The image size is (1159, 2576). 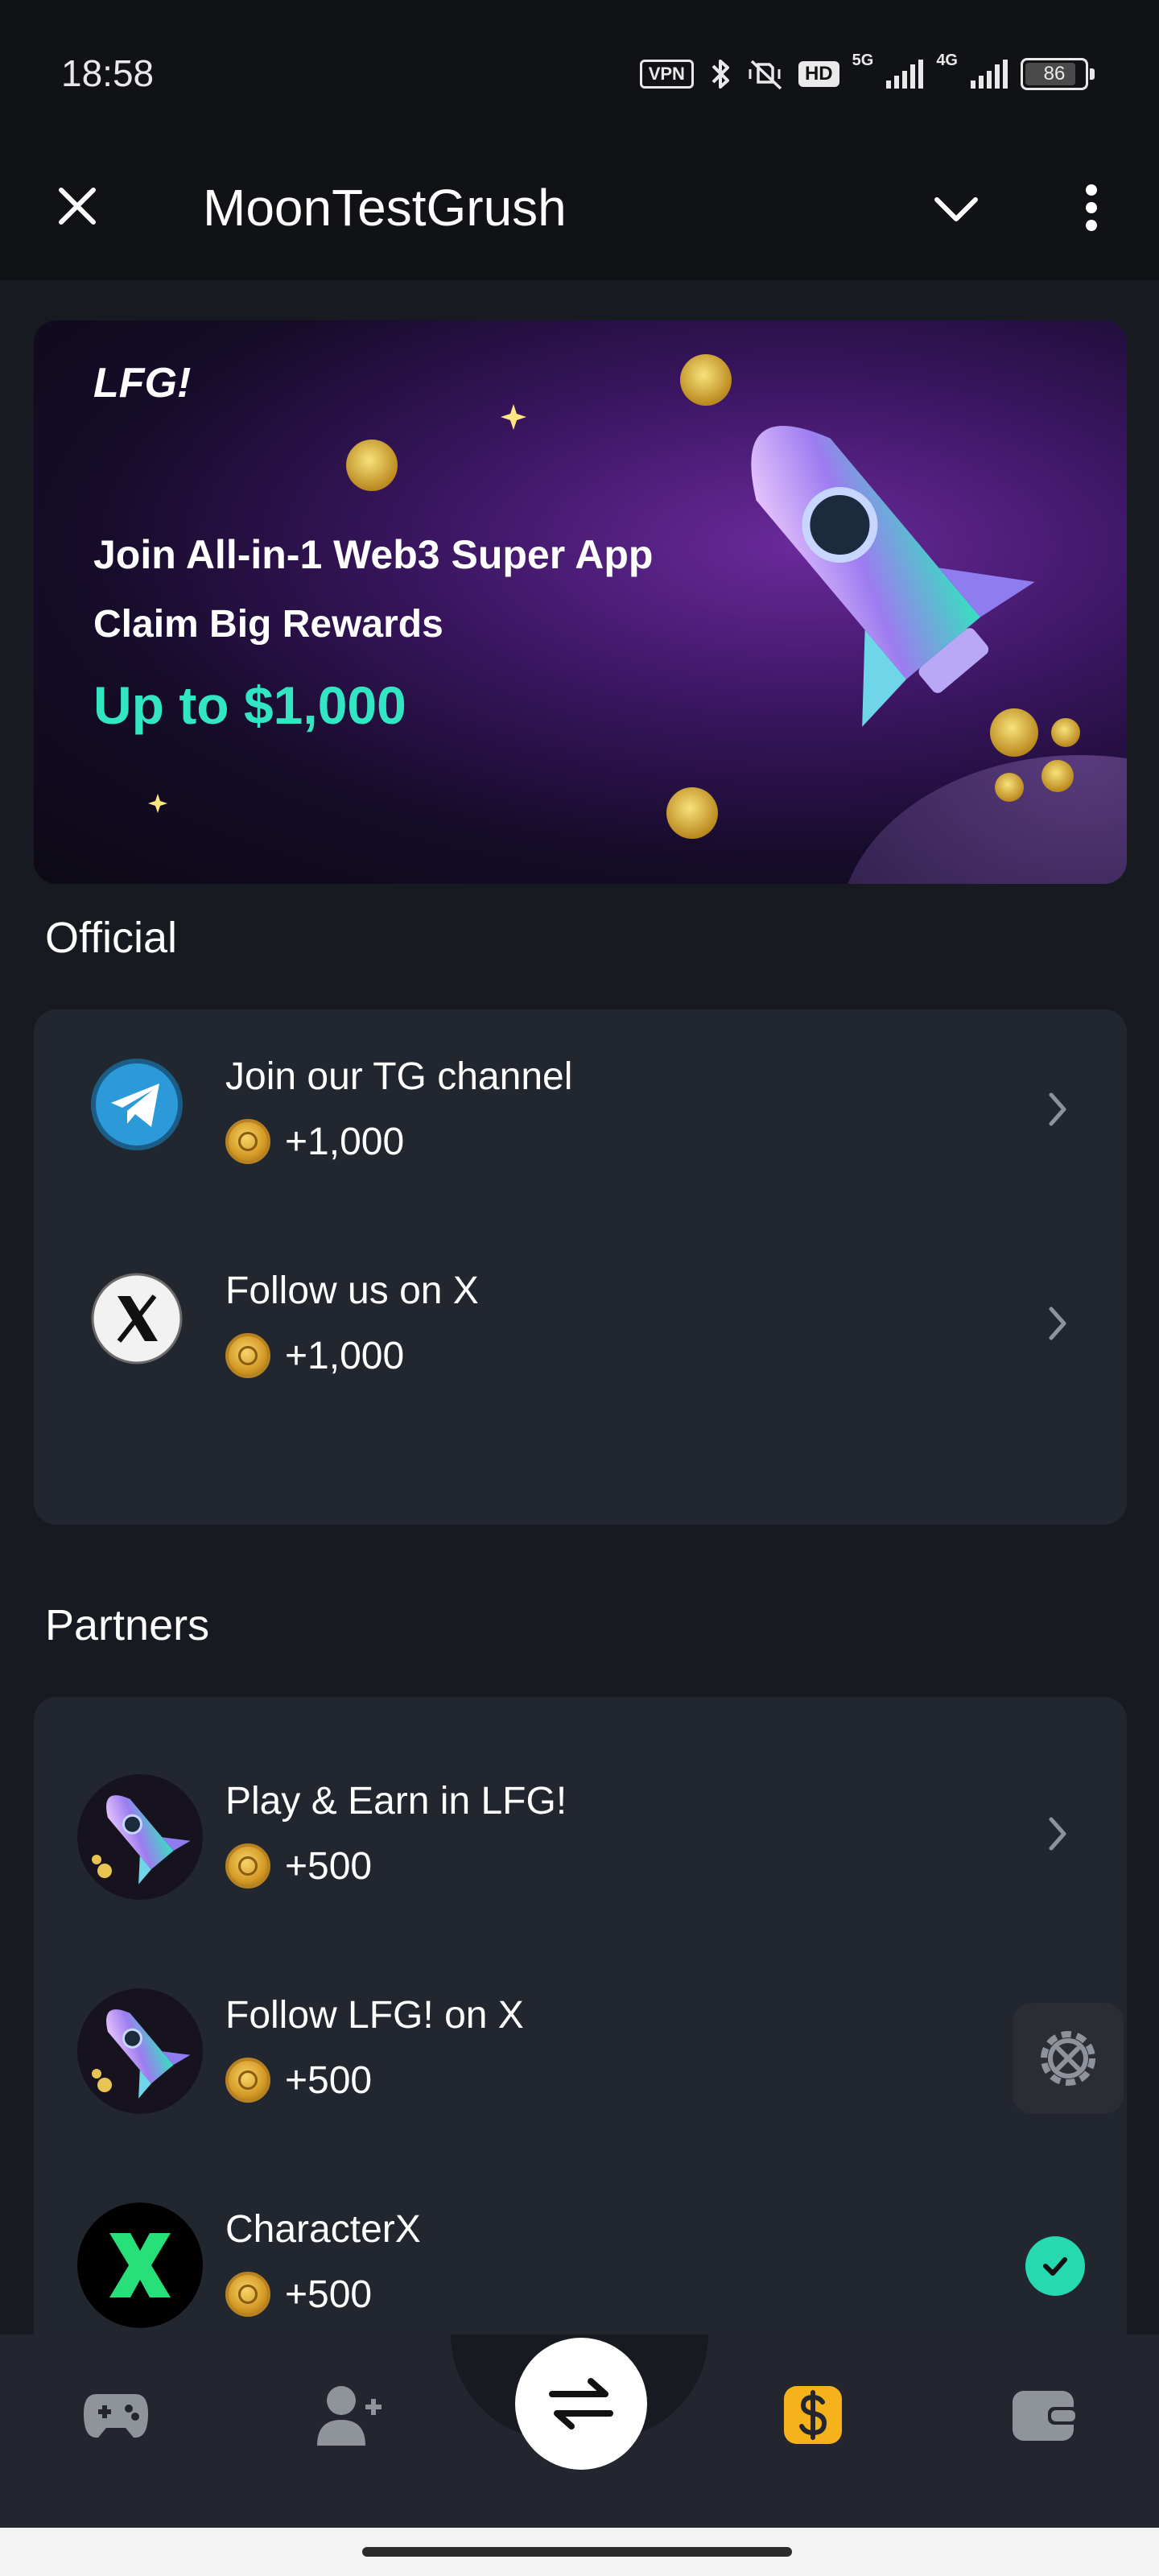 What do you see at coordinates (140, 2265) in the screenshot?
I see `characterx-logo-icon` at bounding box center [140, 2265].